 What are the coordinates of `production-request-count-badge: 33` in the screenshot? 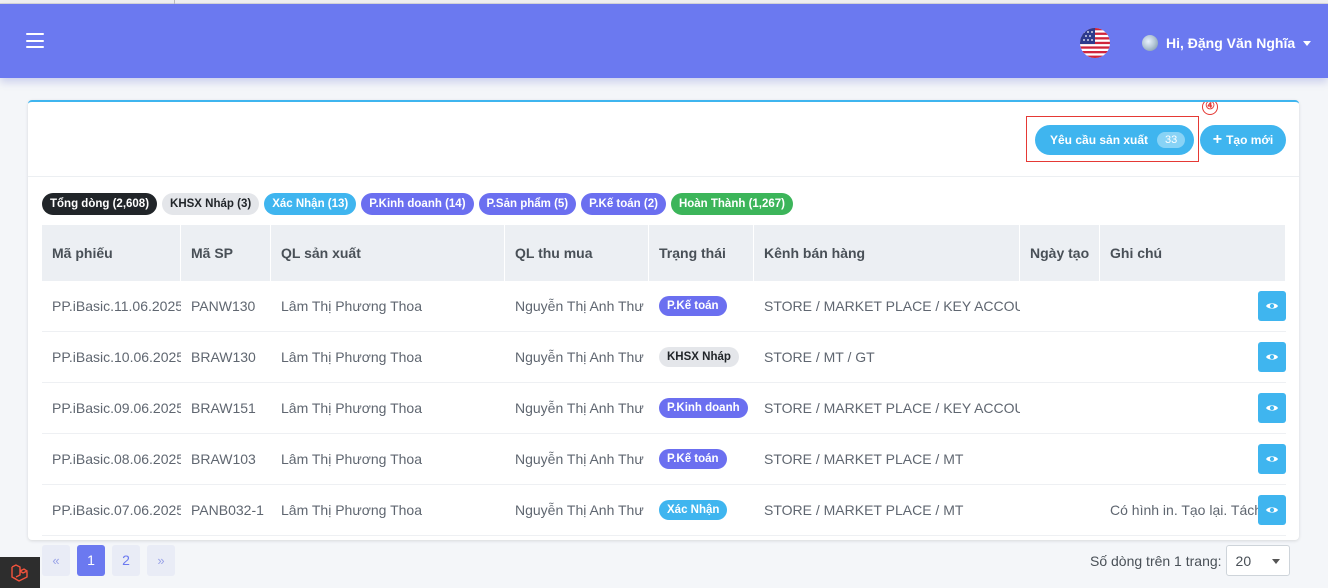 It's located at (1171, 140).